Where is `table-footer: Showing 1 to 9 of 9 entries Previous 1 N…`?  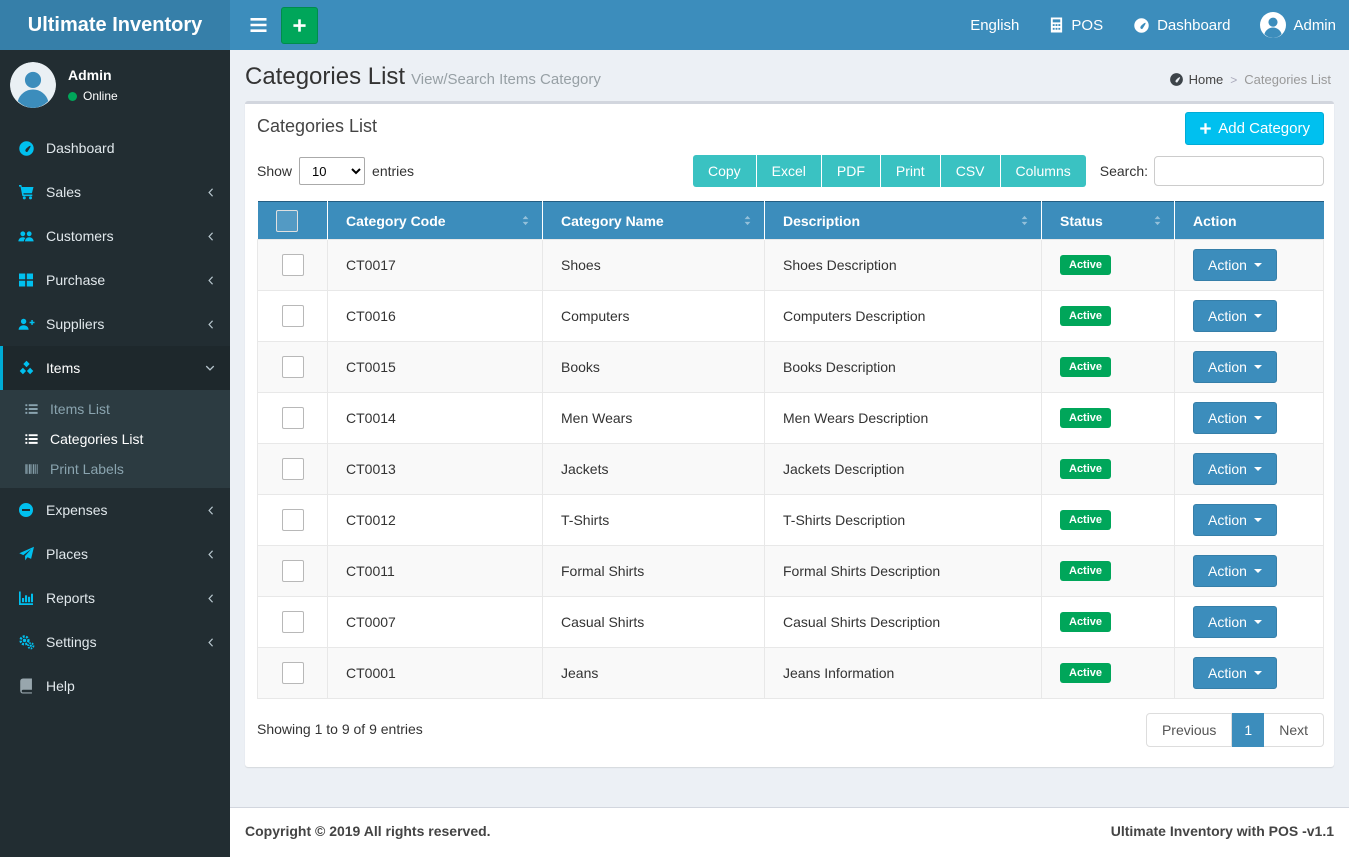 table-footer: Showing 1 to 9 of 9 entries Previous 1 N… is located at coordinates (789, 725).